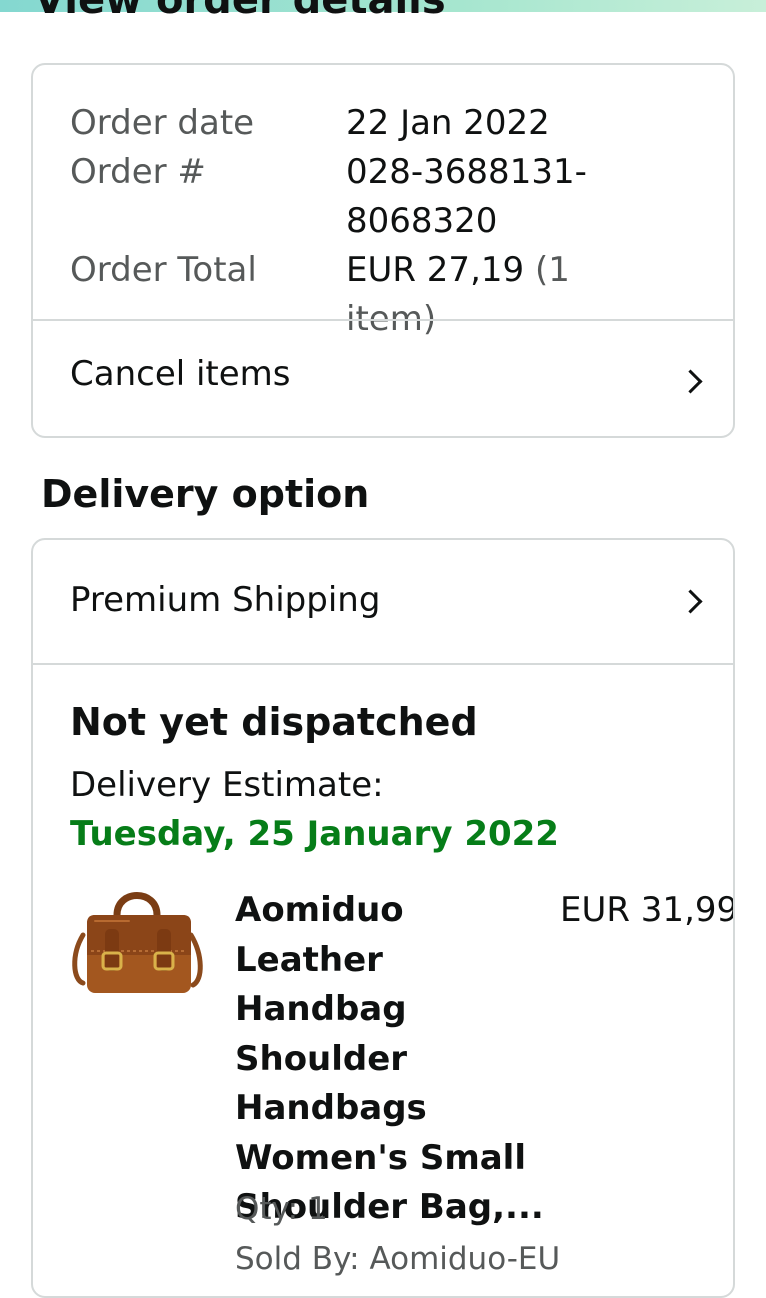  What do you see at coordinates (240, 11) in the screenshot?
I see `page-title: View order details` at bounding box center [240, 11].